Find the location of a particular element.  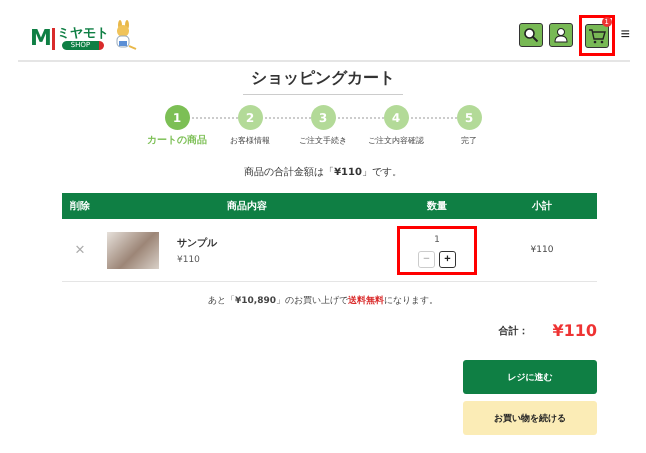

step-number: 2 is located at coordinates (250, 117).